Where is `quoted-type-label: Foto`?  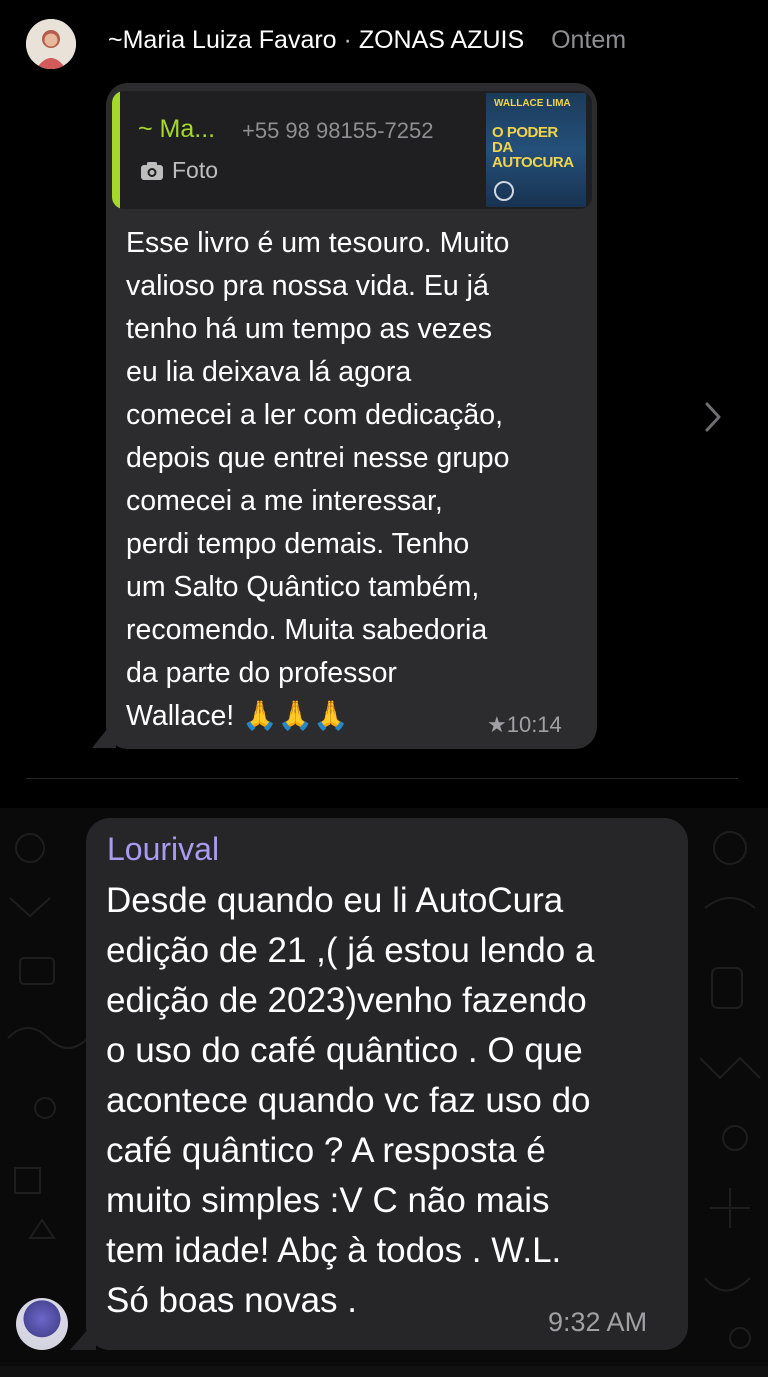
quoted-type-label: Foto is located at coordinates (195, 170).